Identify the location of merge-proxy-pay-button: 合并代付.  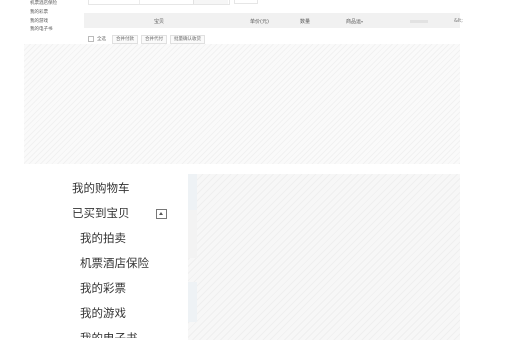
(154, 39).